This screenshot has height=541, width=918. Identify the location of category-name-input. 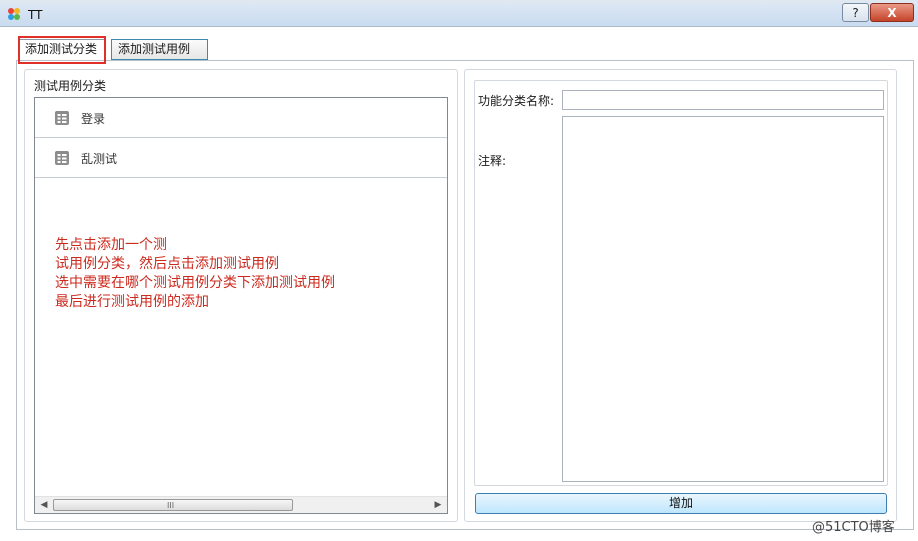
(723, 100).